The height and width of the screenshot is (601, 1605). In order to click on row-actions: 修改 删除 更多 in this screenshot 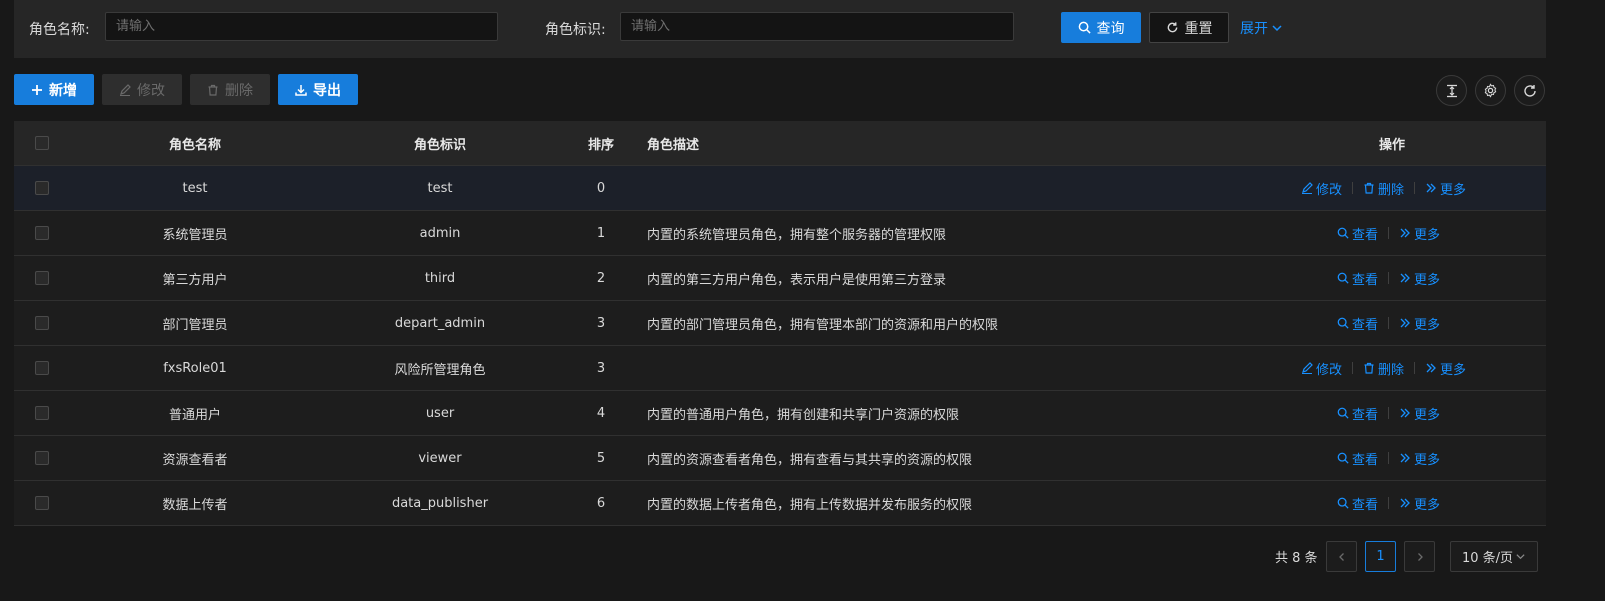, I will do `click(1383, 368)`.